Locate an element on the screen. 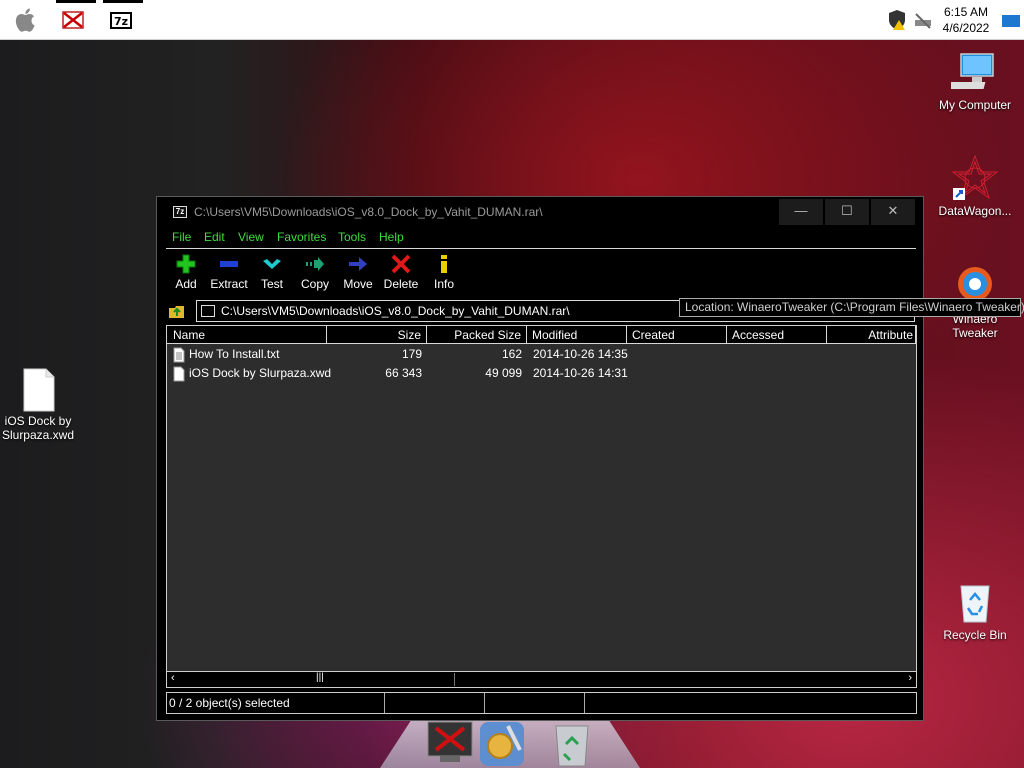 Image resolution: width=1024 pixels, height=768 pixels. file-name: How To Install.txt is located at coordinates (234, 354).